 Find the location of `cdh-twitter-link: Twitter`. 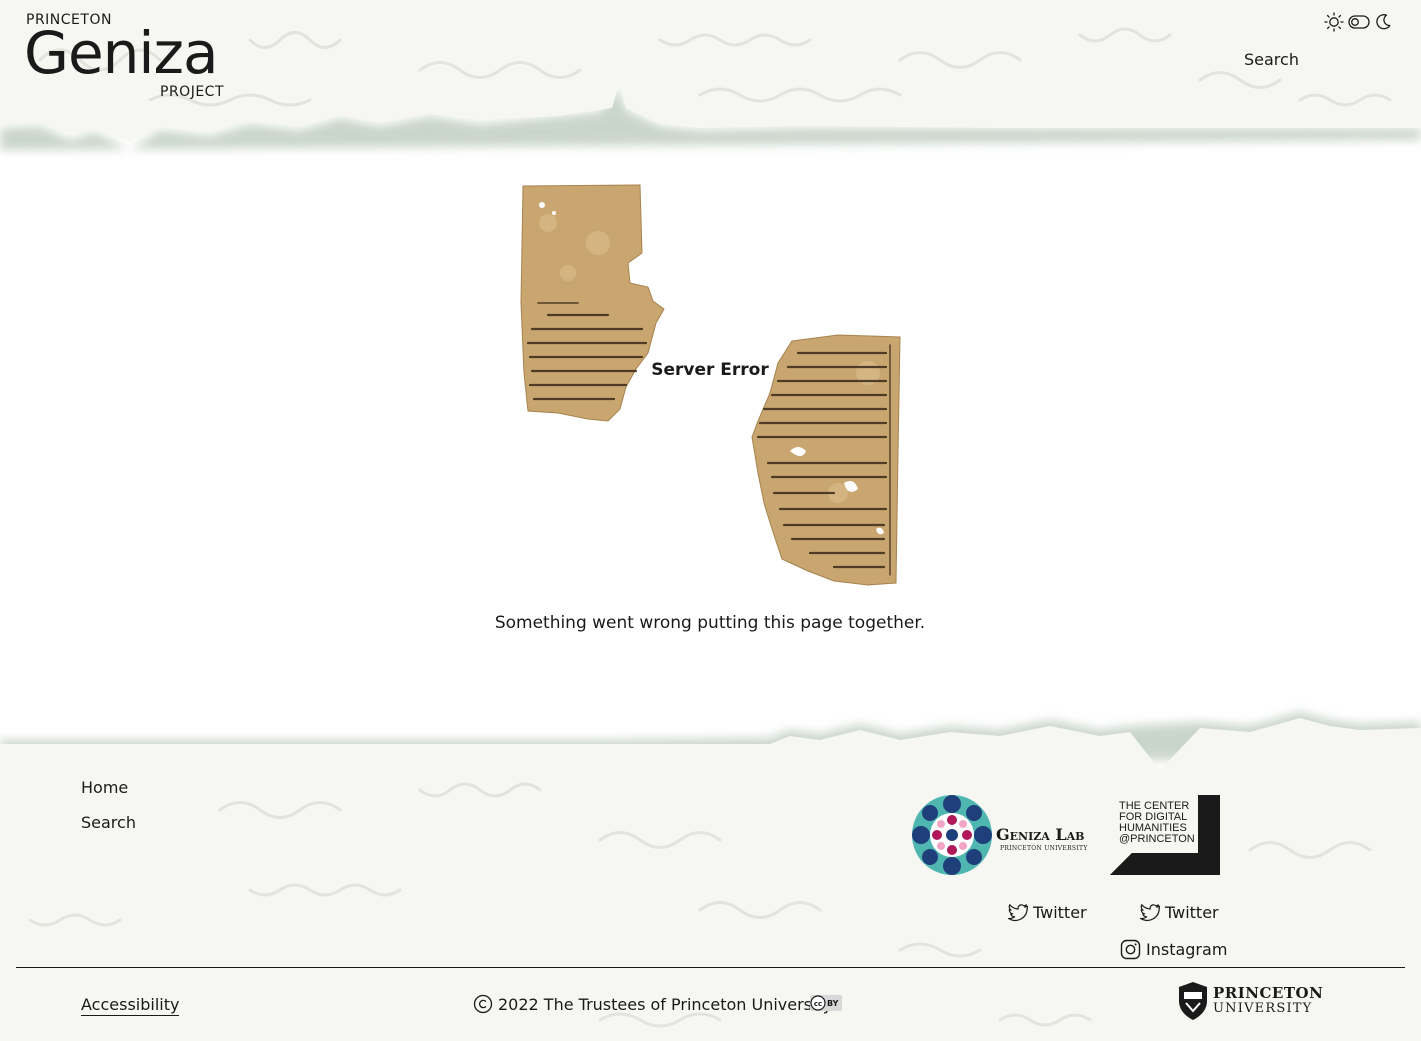

cdh-twitter-link: Twitter is located at coordinates (1179, 912).